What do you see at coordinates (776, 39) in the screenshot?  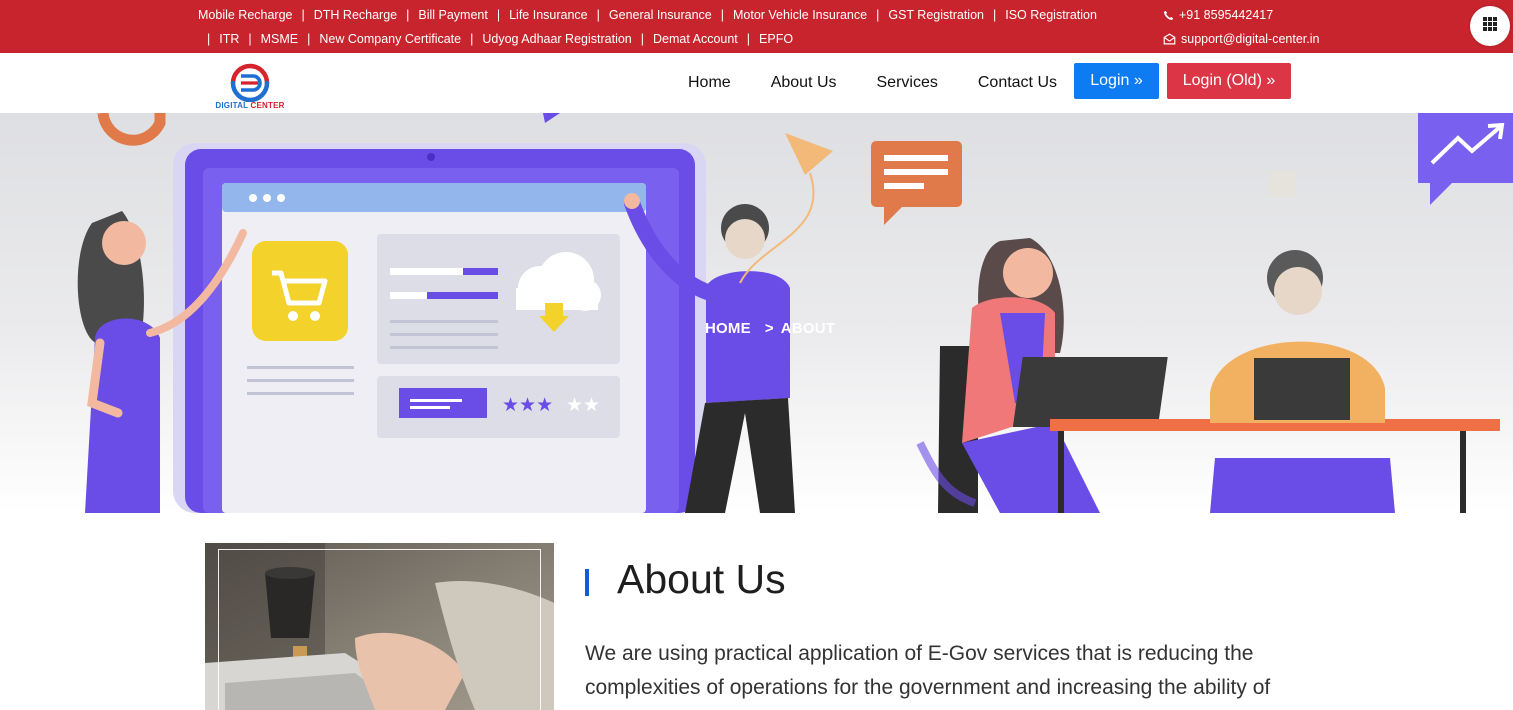 I see `link-epfo: EPFO` at bounding box center [776, 39].